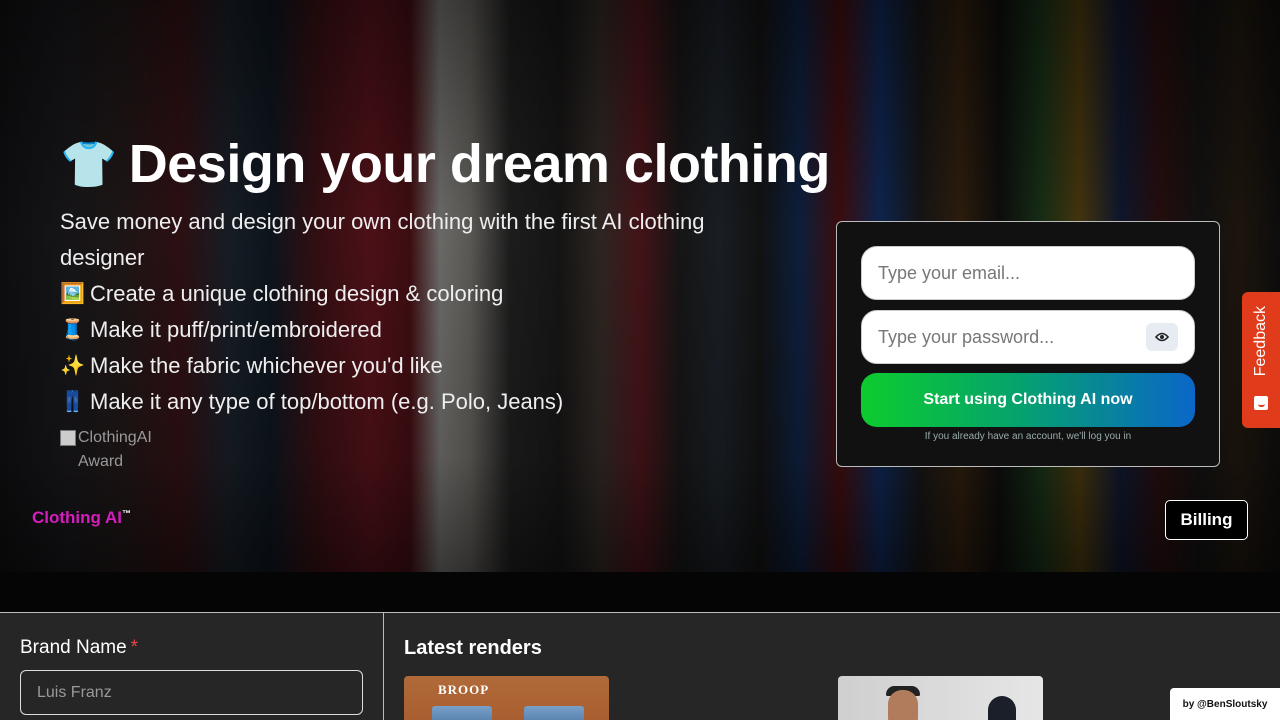  Describe the element at coordinates (1206, 520) in the screenshot. I see `billing-button: Billing` at that location.